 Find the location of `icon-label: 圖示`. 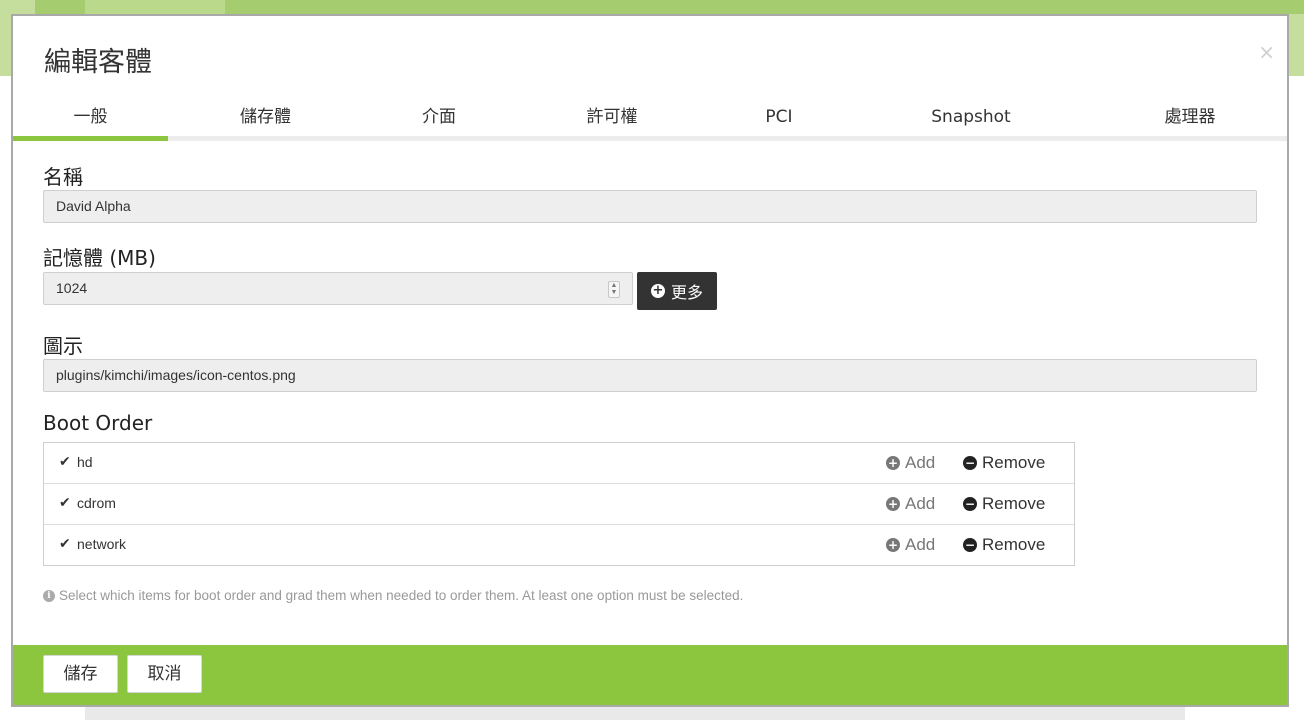

icon-label: 圖示 is located at coordinates (63, 346).